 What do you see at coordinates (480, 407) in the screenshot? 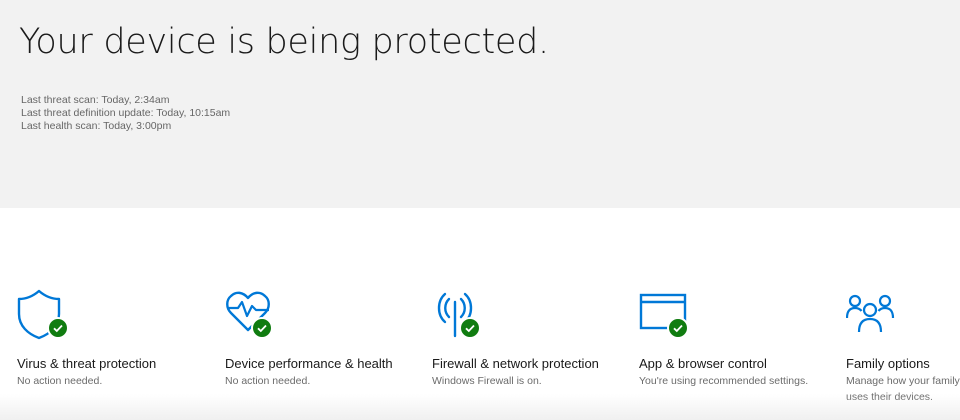
I see `bottom-fade` at bounding box center [480, 407].